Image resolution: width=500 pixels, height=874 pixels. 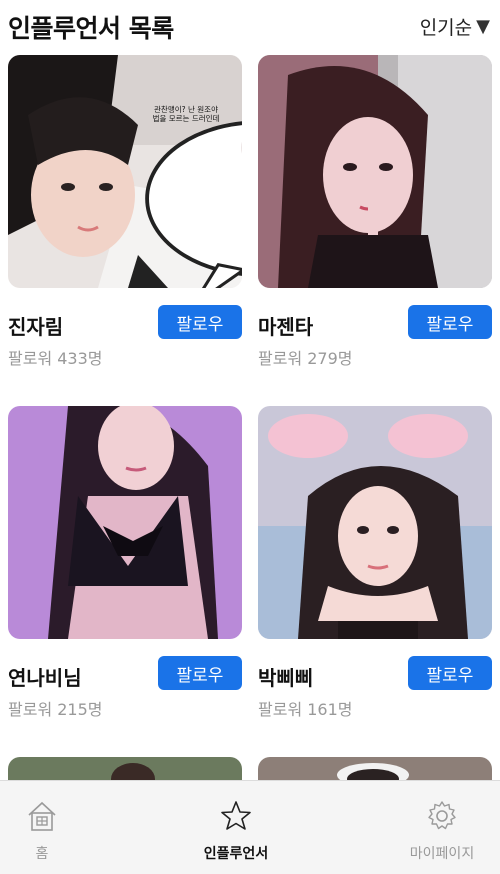 What do you see at coordinates (446, 28) in the screenshot?
I see `sort-label: 인기순` at bounding box center [446, 28].